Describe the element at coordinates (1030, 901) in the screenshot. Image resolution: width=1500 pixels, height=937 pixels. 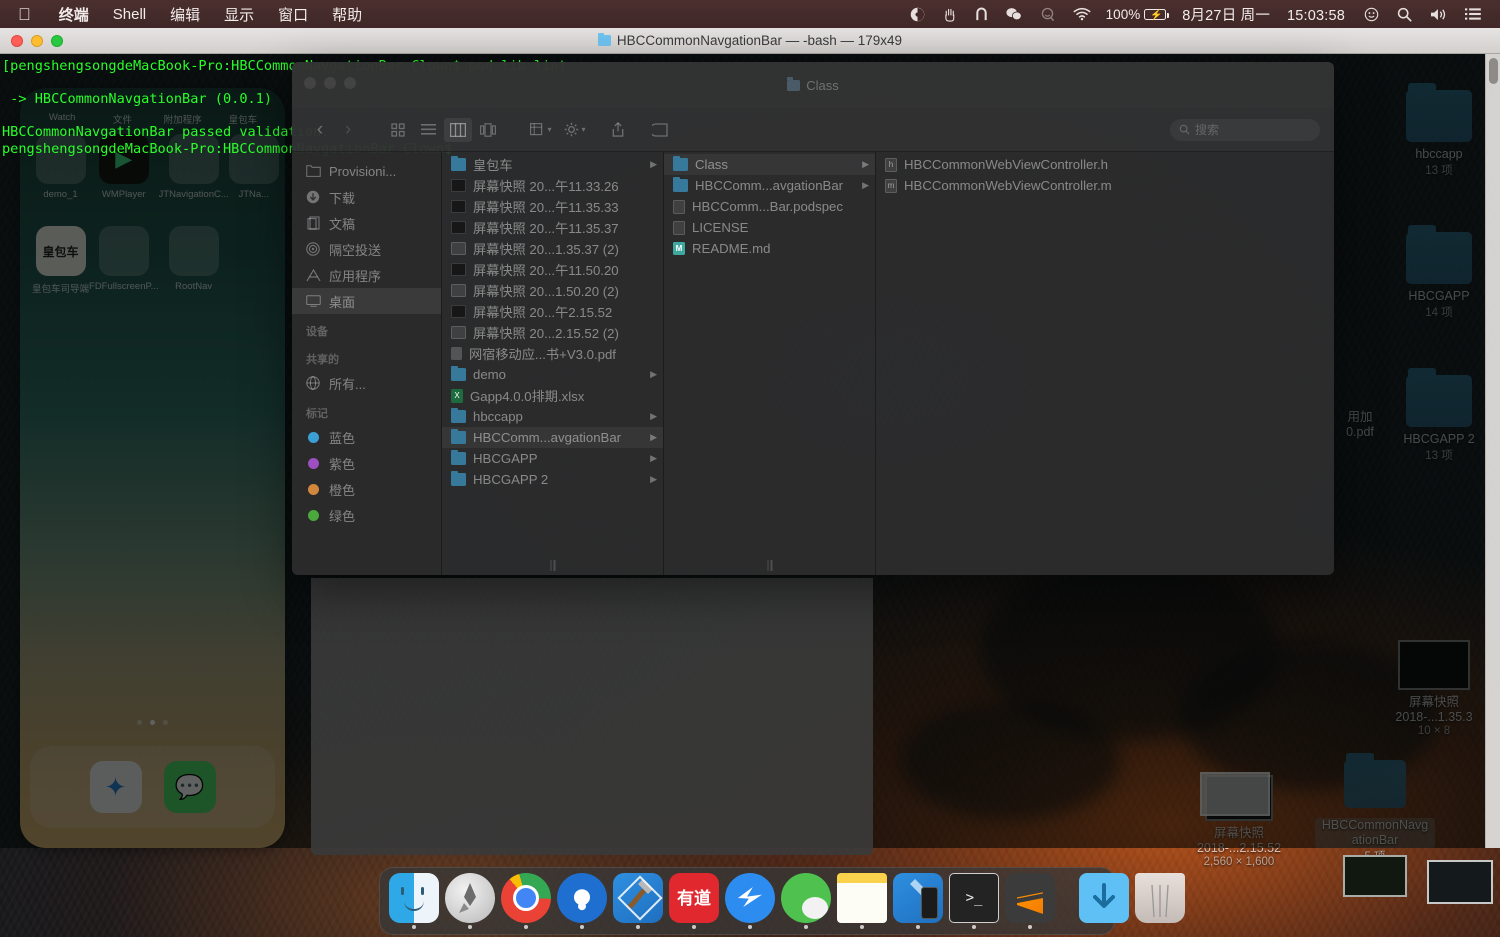
I see `dock-item-sublime` at that location.